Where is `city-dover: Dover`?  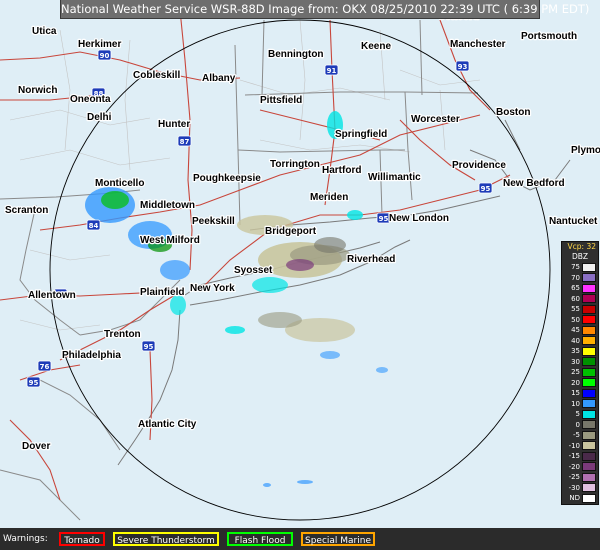
city-dover: Dover is located at coordinates (36, 447).